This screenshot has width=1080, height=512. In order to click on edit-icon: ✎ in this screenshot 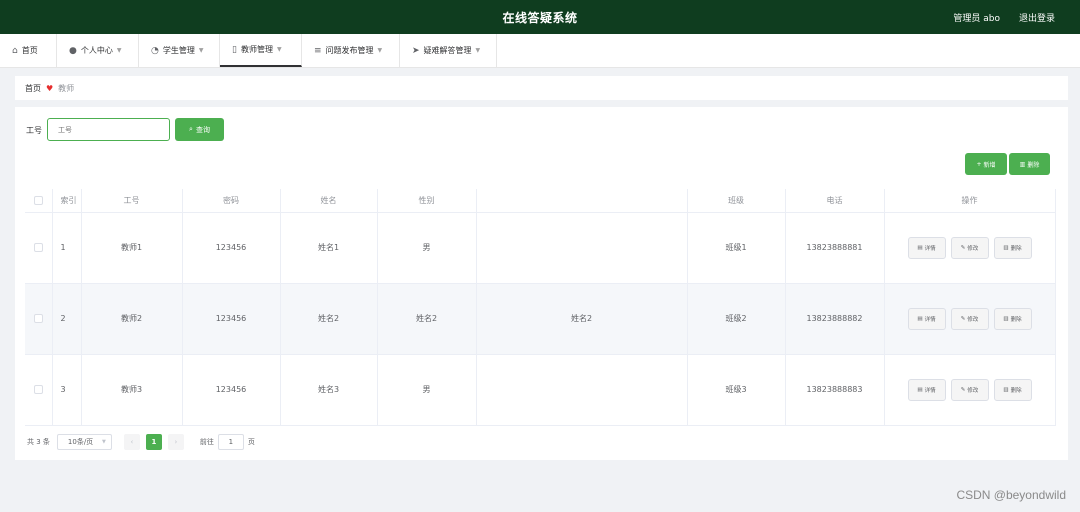, I will do `click(963, 318)`.